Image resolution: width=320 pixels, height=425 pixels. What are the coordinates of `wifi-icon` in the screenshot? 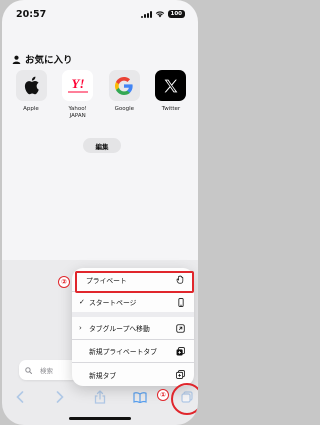 It's located at (159, 14).